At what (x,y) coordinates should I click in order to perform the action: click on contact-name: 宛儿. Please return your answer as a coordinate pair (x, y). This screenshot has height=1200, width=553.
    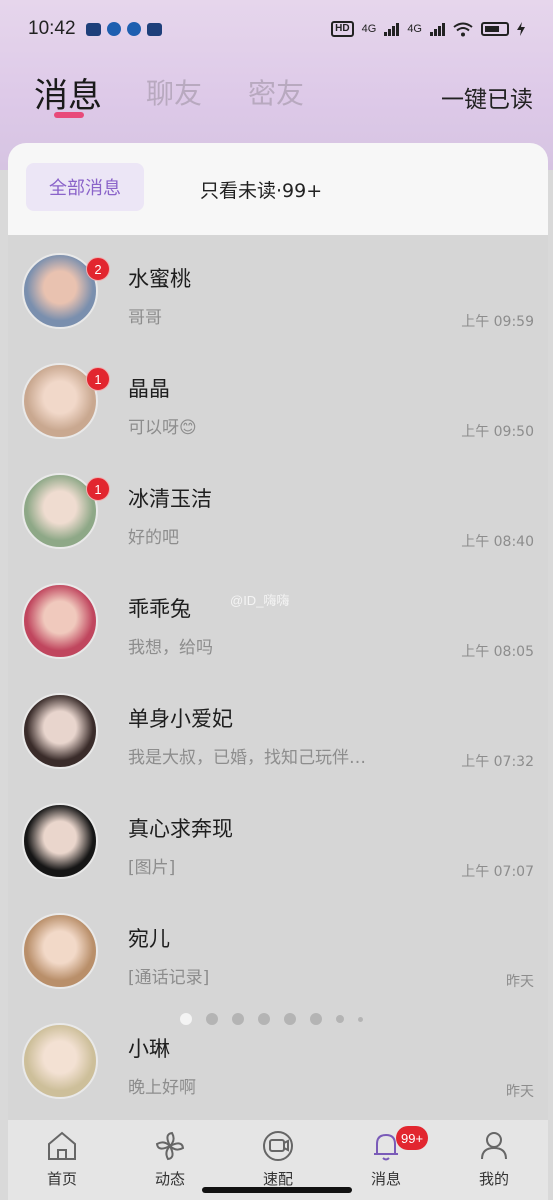
    Looking at the image, I should click on (149, 939).